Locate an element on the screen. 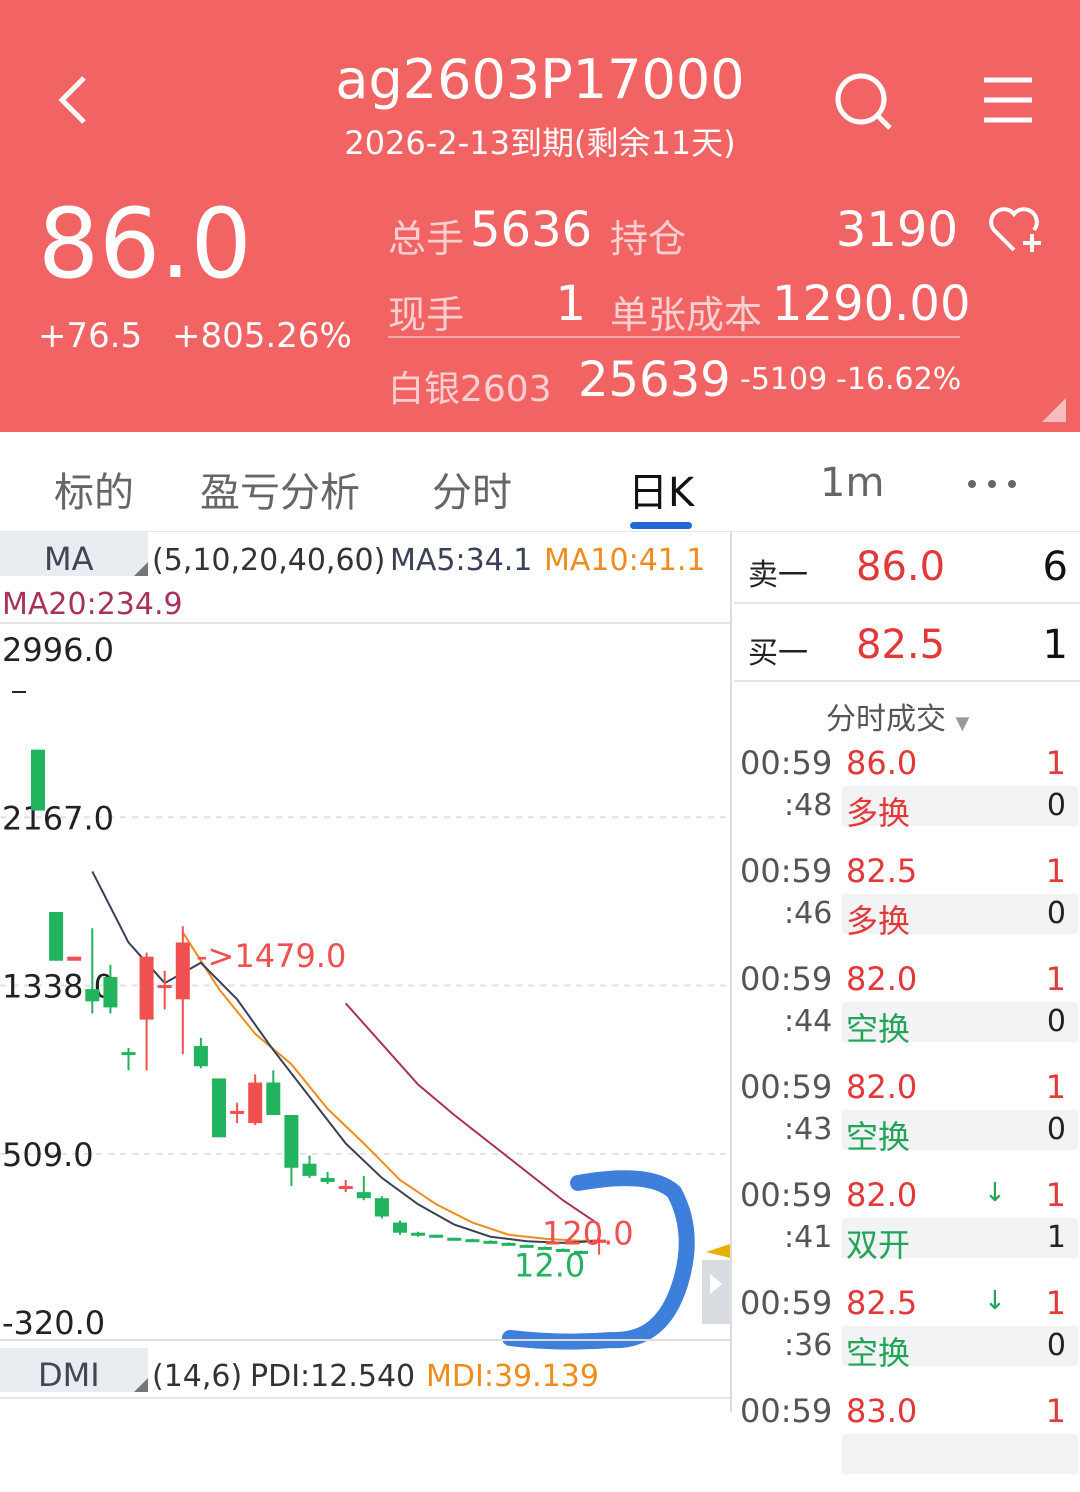  bid-label: 买一 is located at coordinates (778, 653).